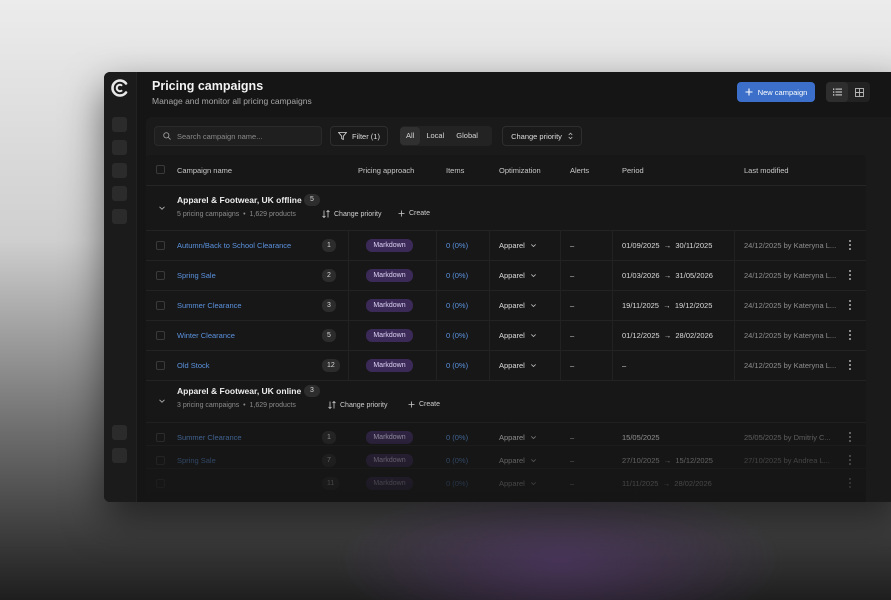 The width and height of the screenshot is (891, 600). I want to click on campaign-name-link: Winter Clearance, so click(206, 335).